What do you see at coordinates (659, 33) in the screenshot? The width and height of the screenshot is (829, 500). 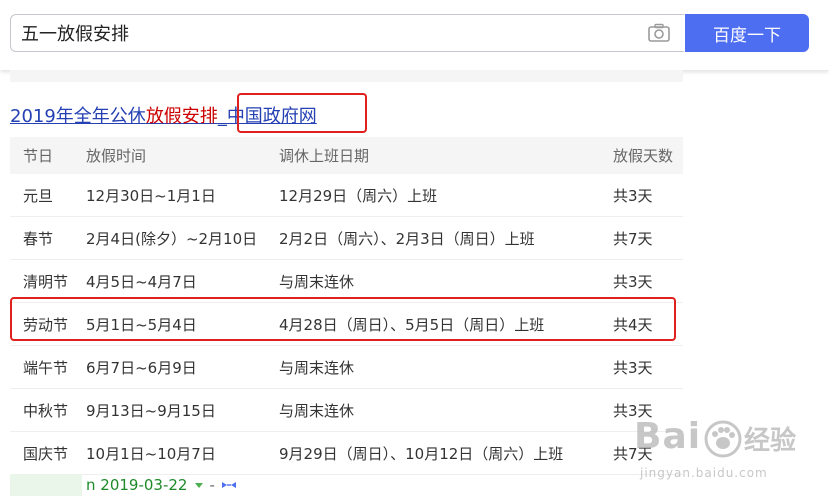 I see `camera-icon` at bounding box center [659, 33].